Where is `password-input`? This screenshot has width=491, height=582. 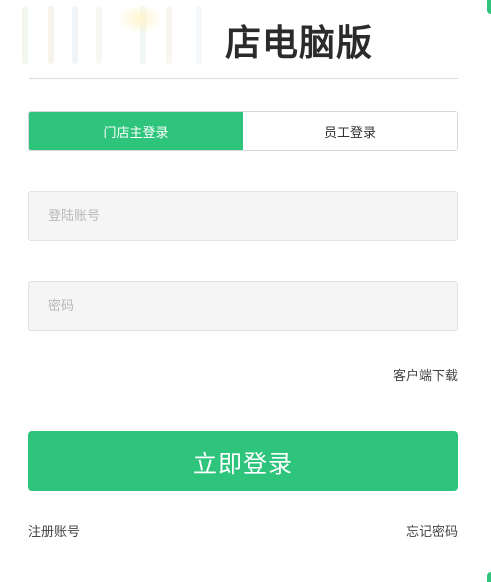 password-input is located at coordinates (243, 306).